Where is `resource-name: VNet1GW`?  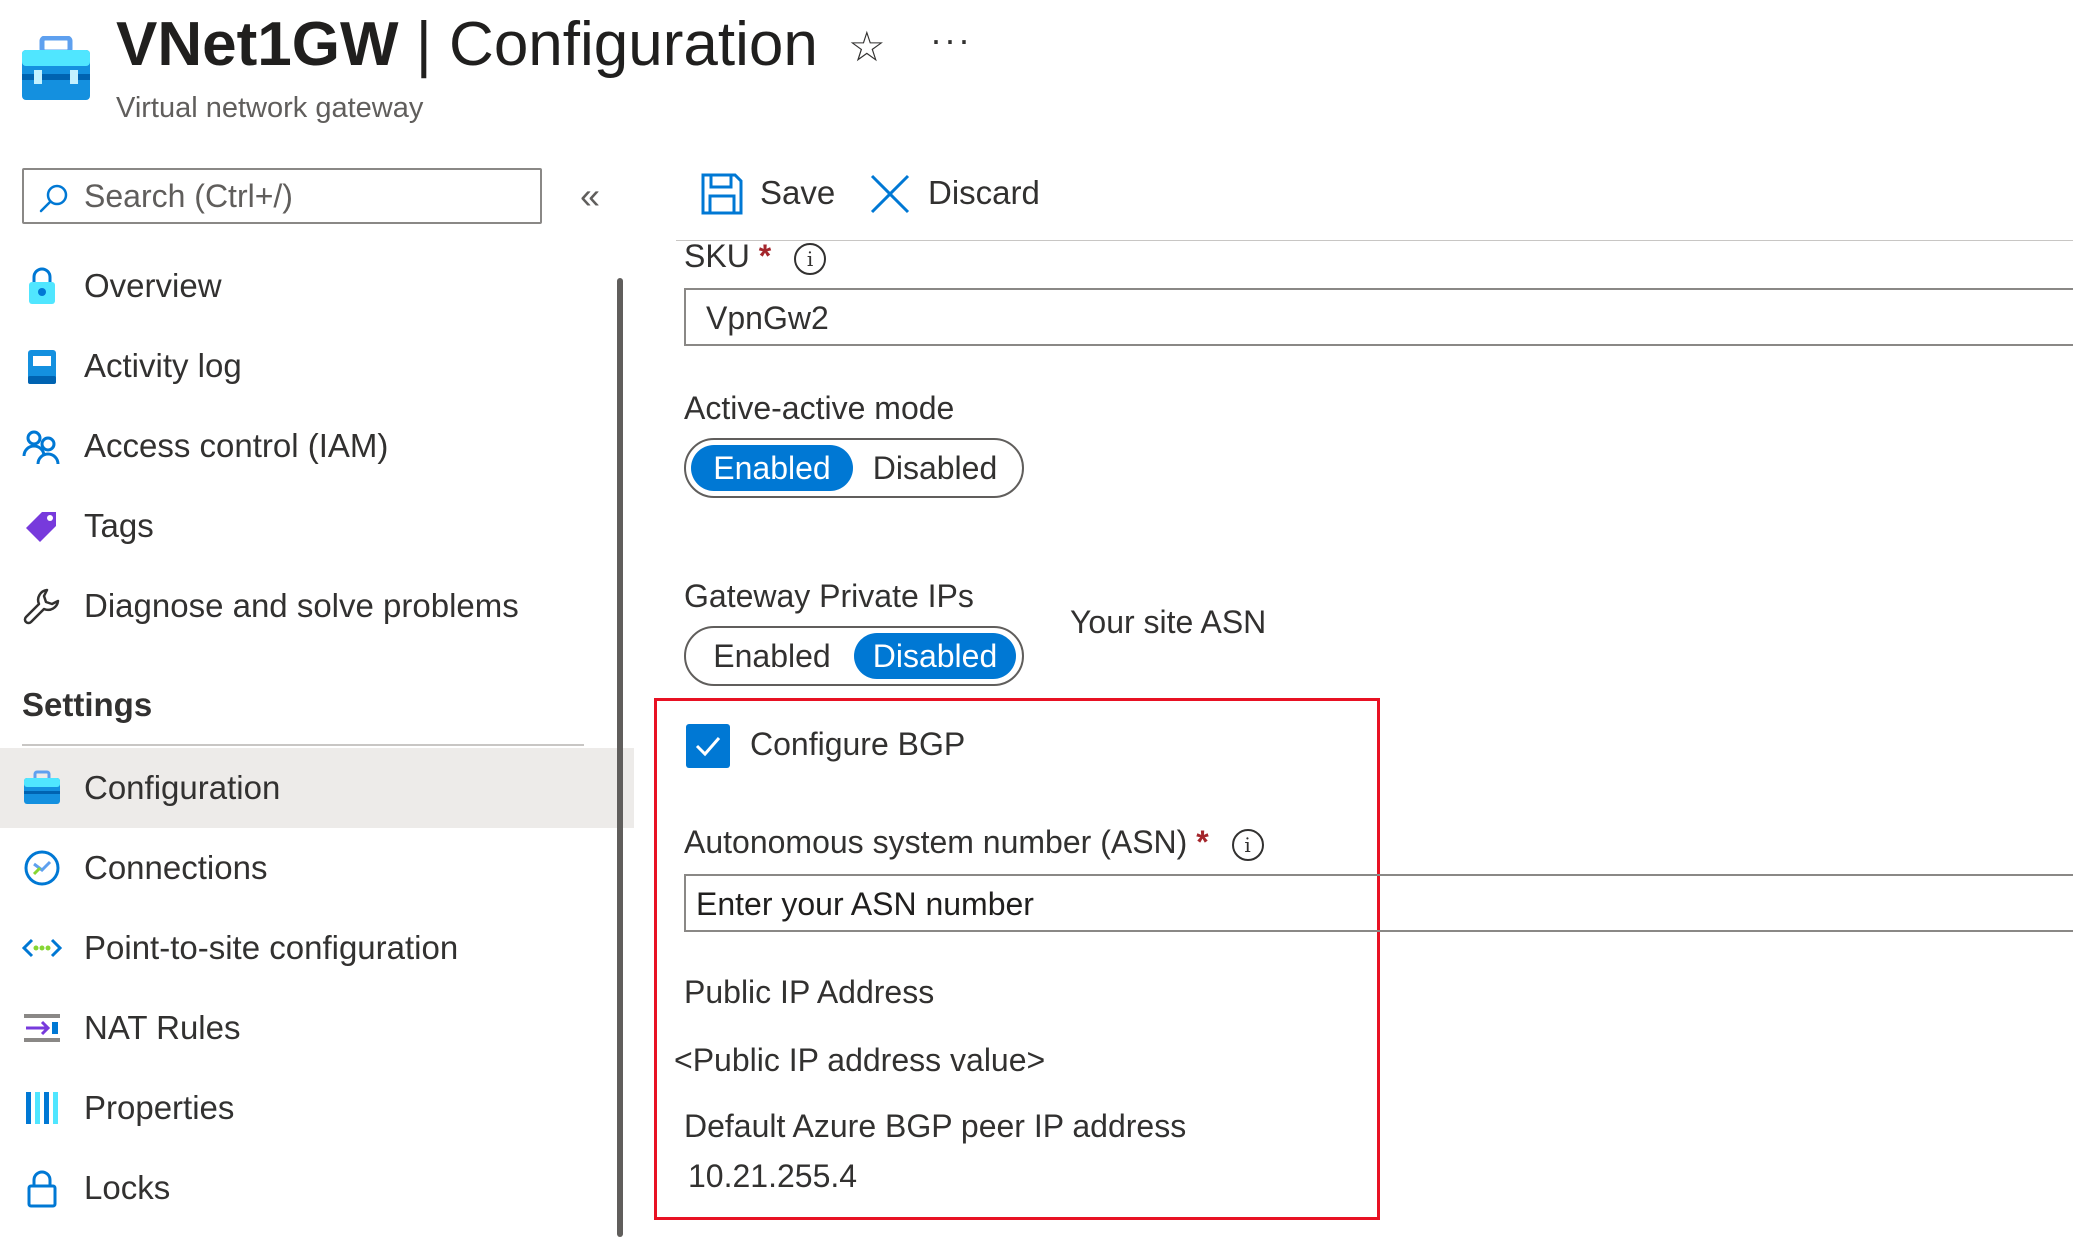 resource-name: VNet1GW is located at coordinates (257, 44).